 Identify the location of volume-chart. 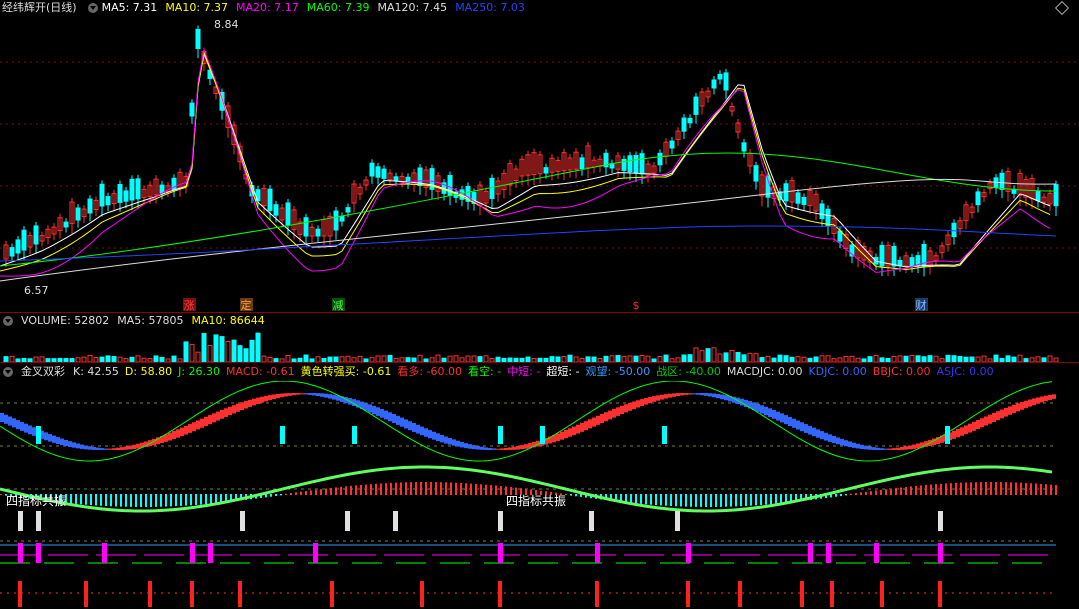
(539, 345).